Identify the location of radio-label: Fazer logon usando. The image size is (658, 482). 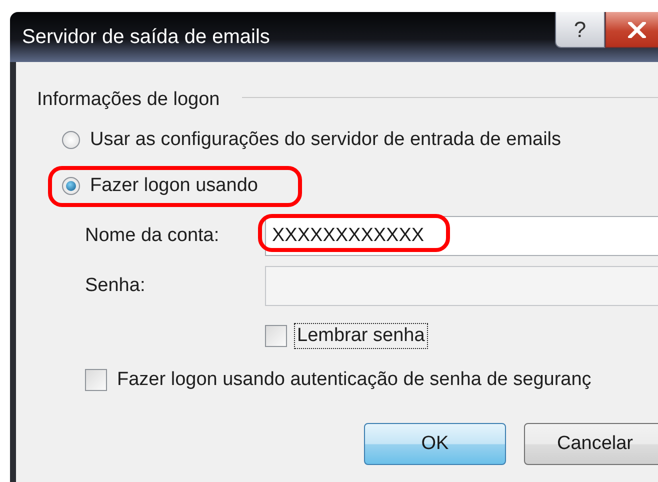
(174, 186).